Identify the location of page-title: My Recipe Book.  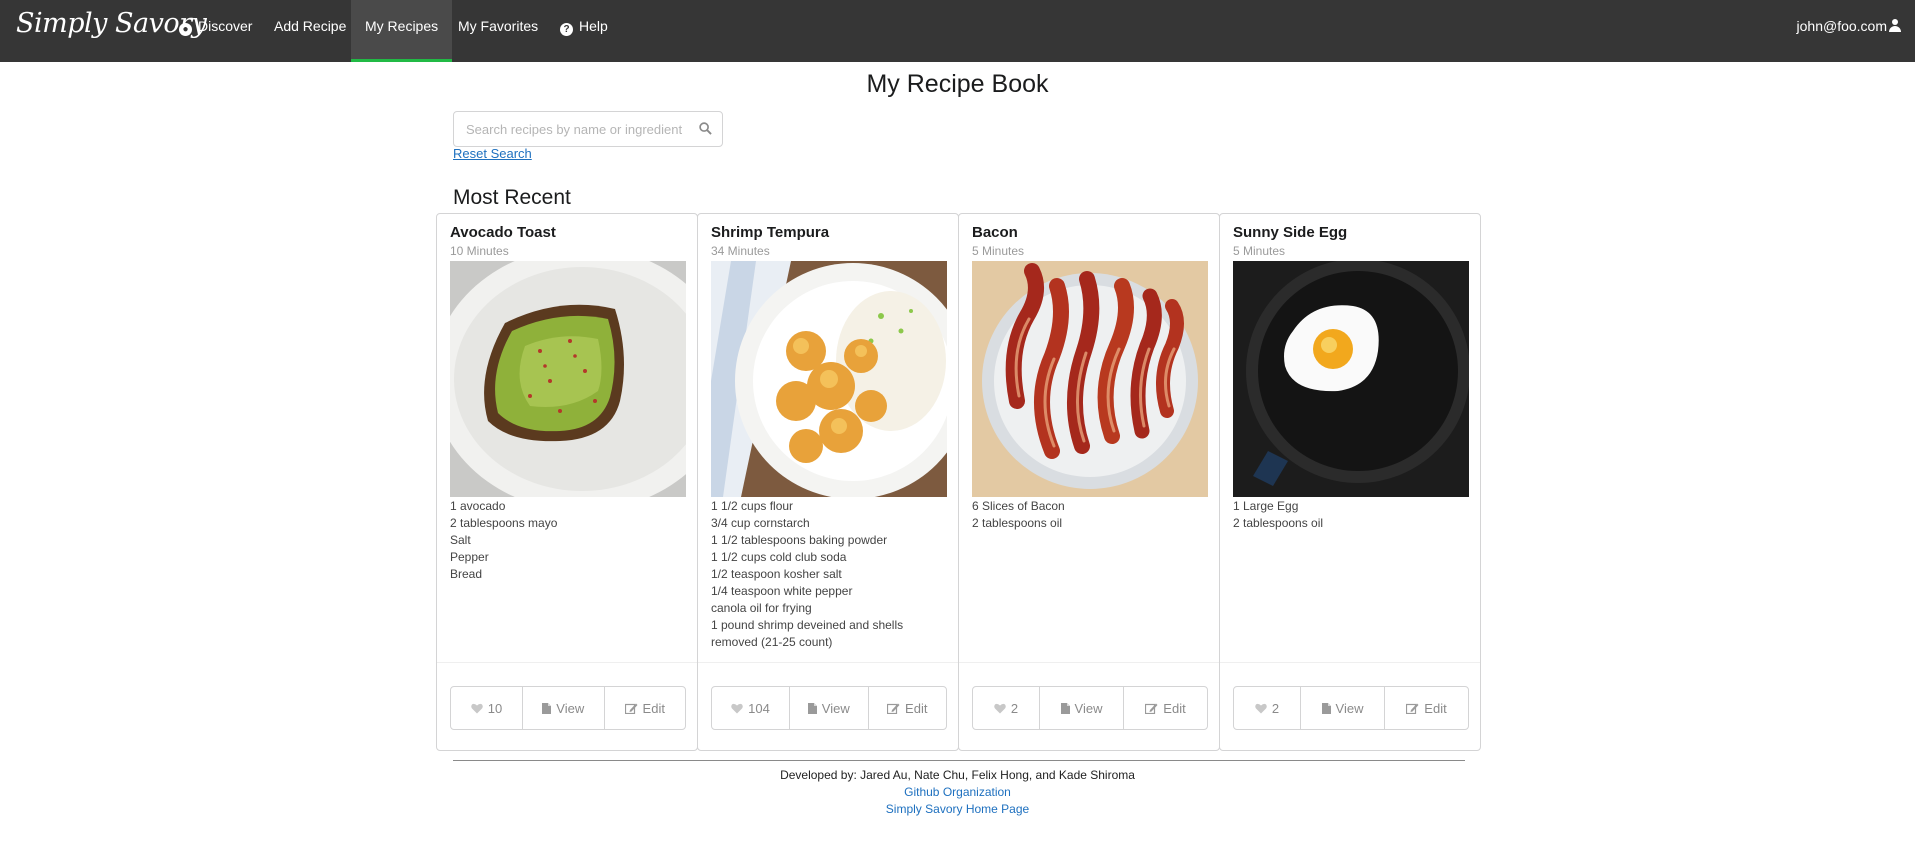
(957, 84).